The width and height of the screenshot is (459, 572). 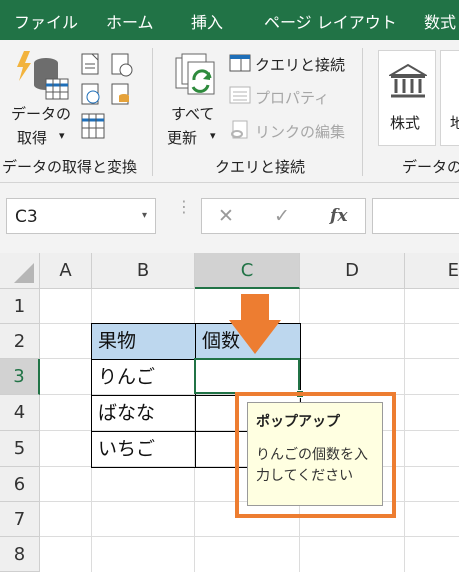 I want to click on get-data-dropdown-icon: ▾, so click(x=62, y=135).